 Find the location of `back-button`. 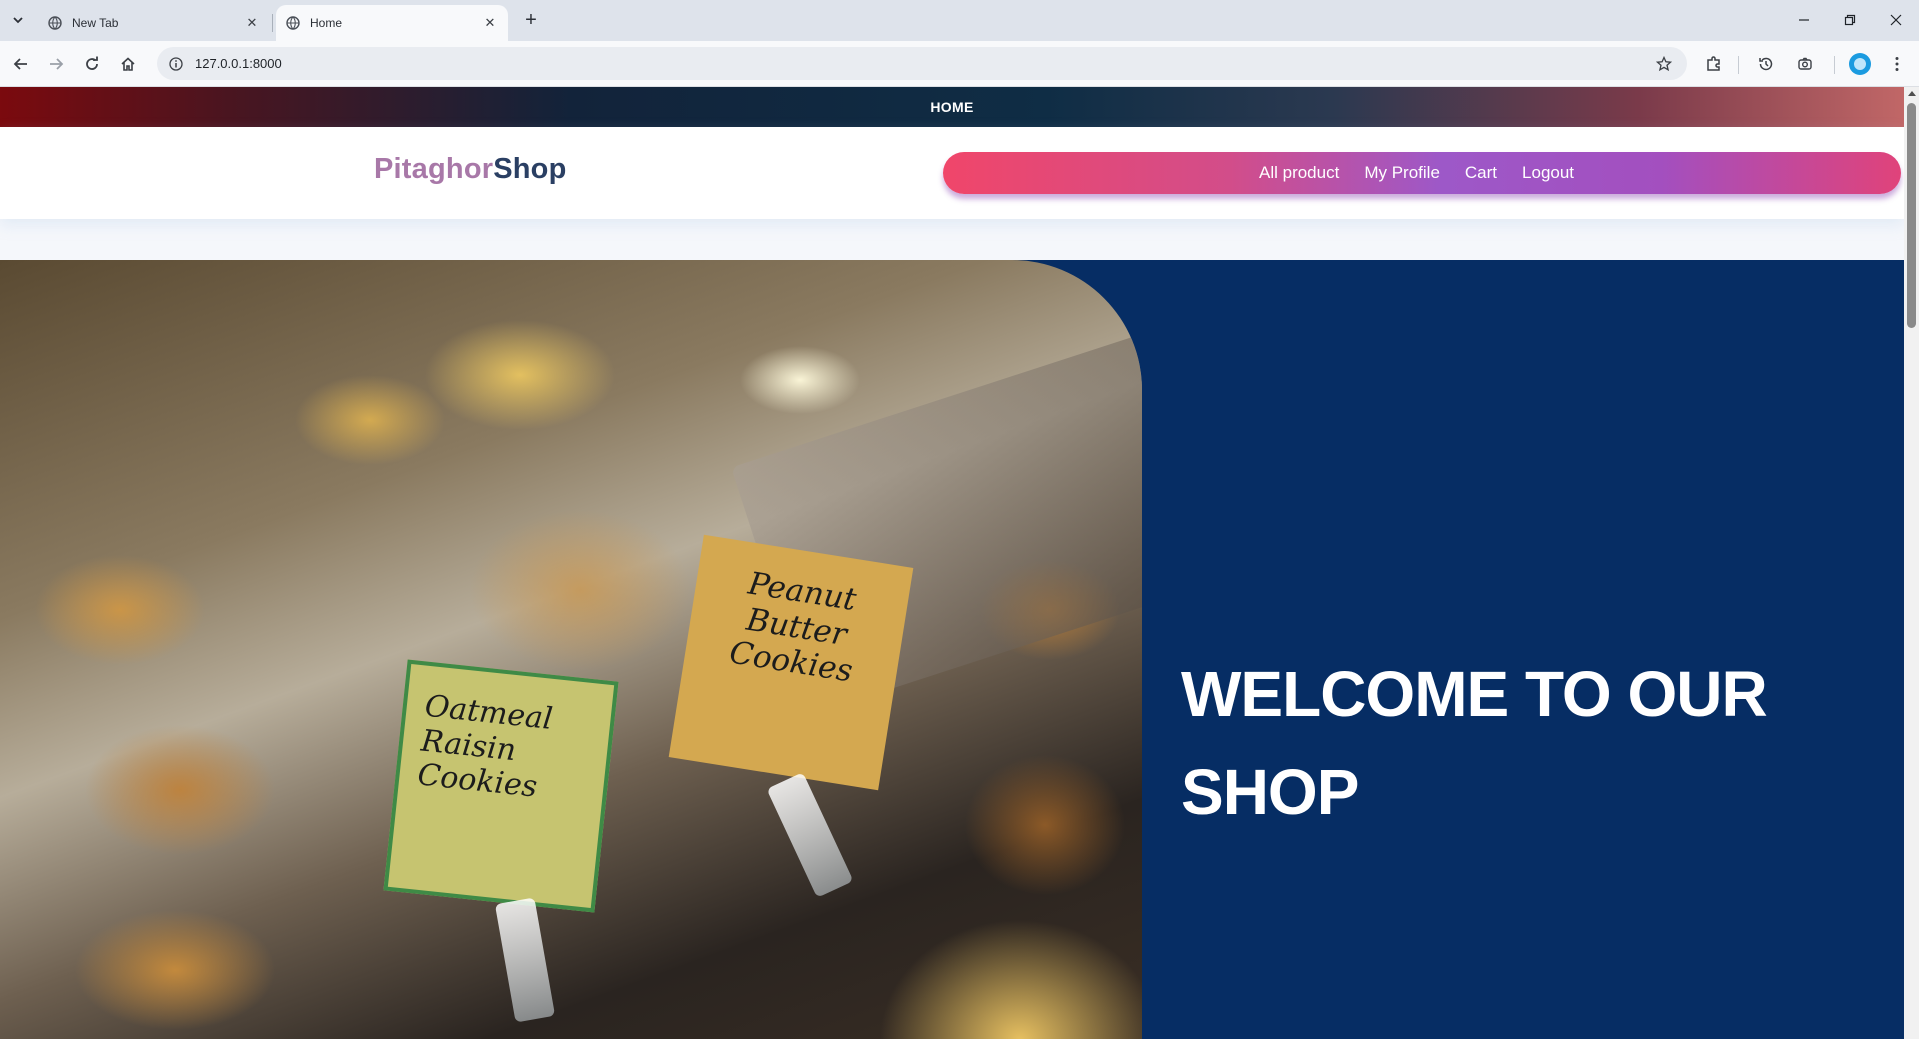

back-button is located at coordinates (21, 64).